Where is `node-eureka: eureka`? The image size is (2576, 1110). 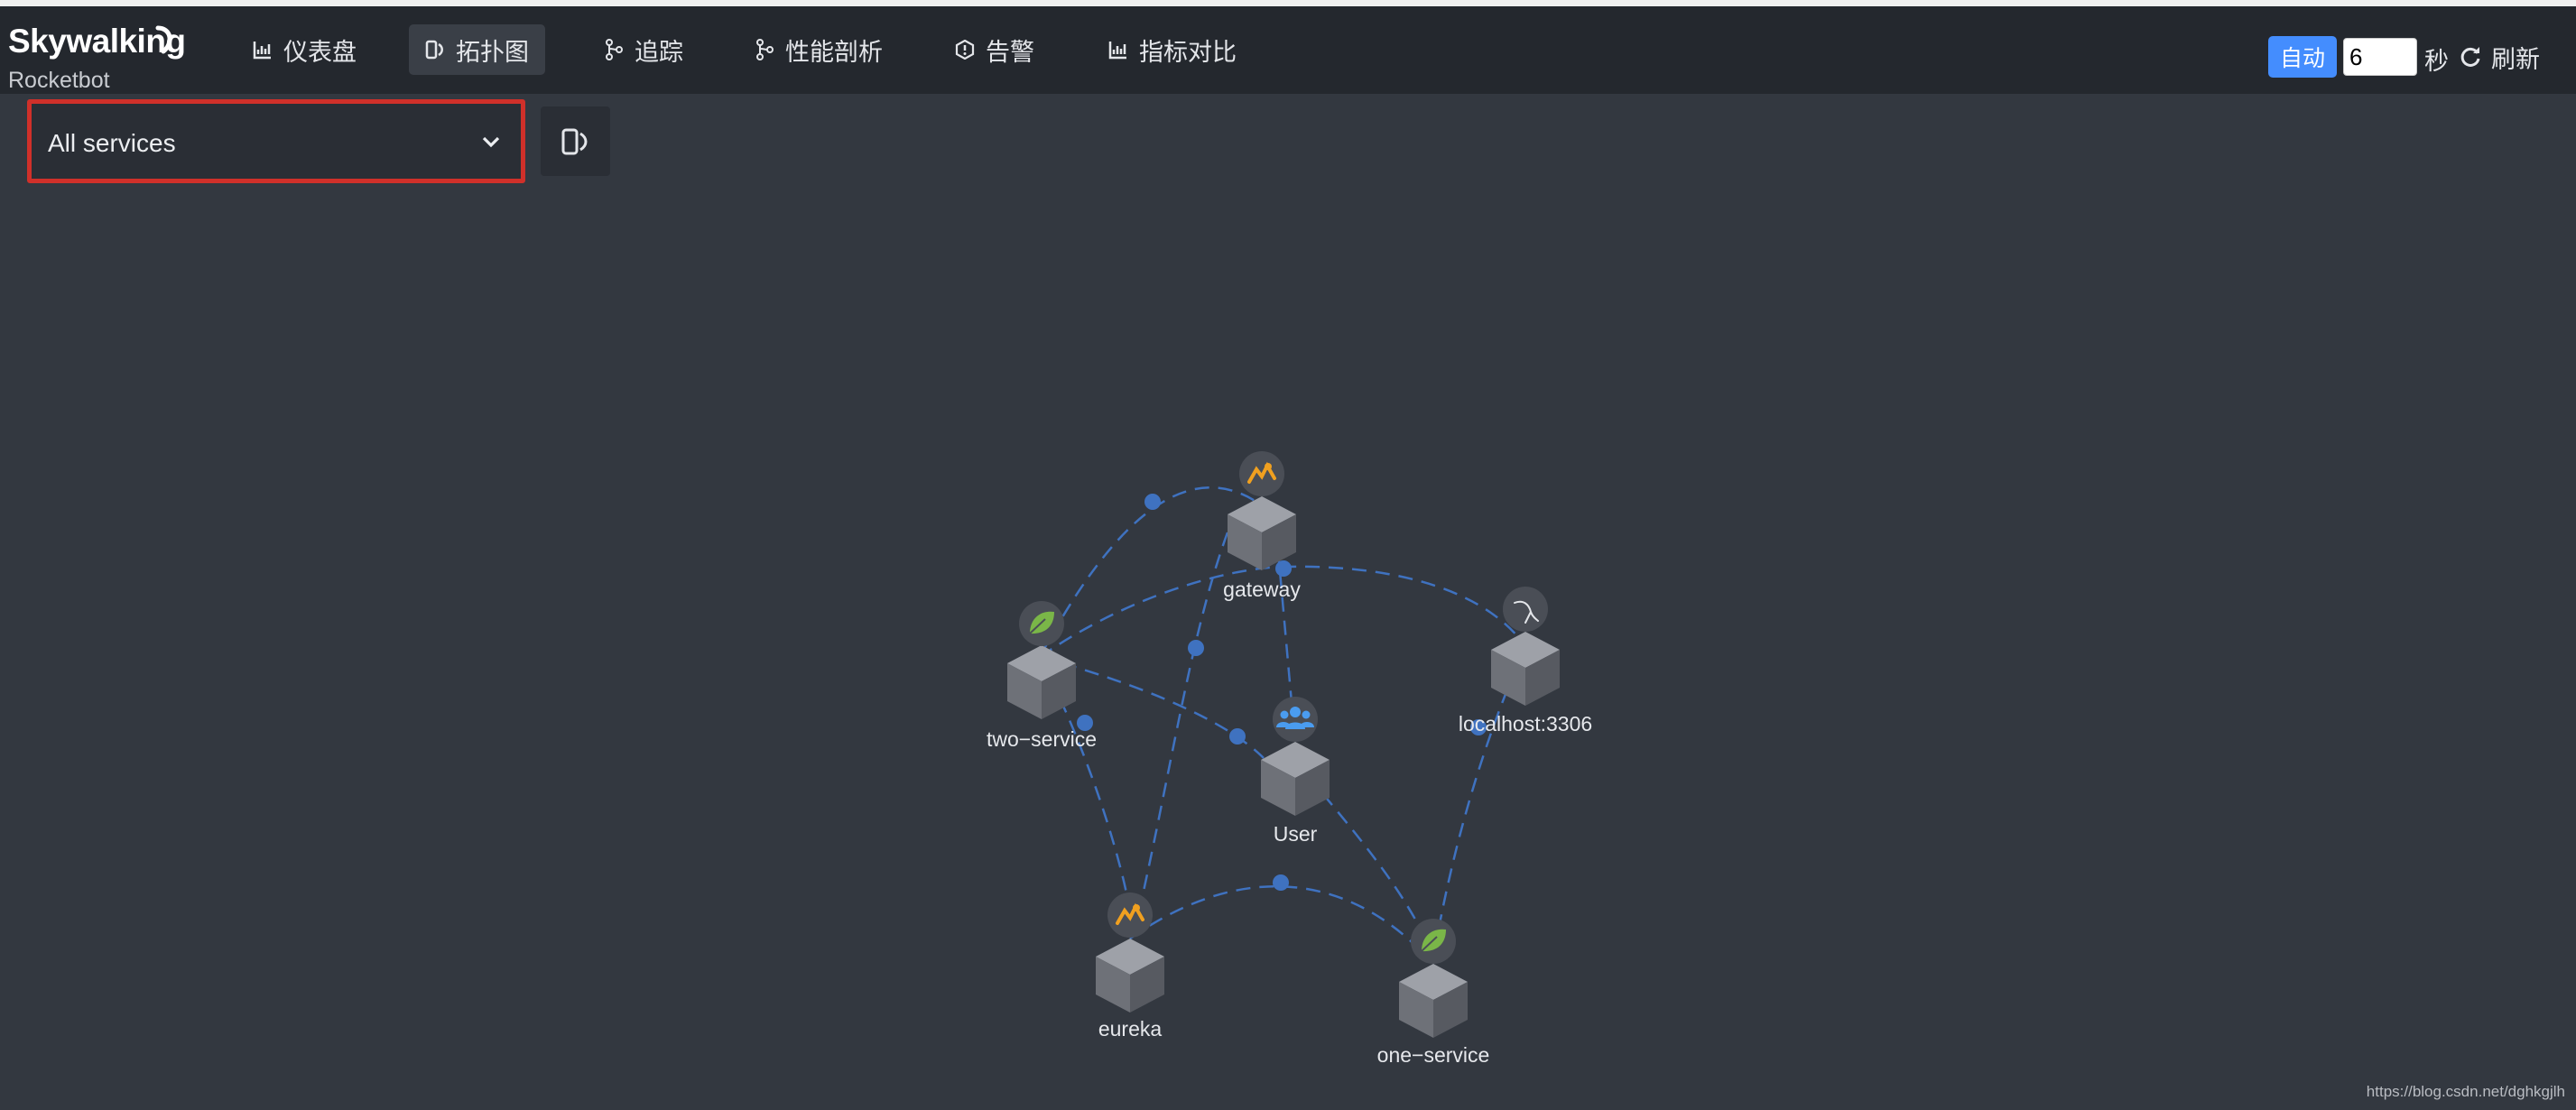
node-eureka: eureka is located at coordinates (1130, 967).